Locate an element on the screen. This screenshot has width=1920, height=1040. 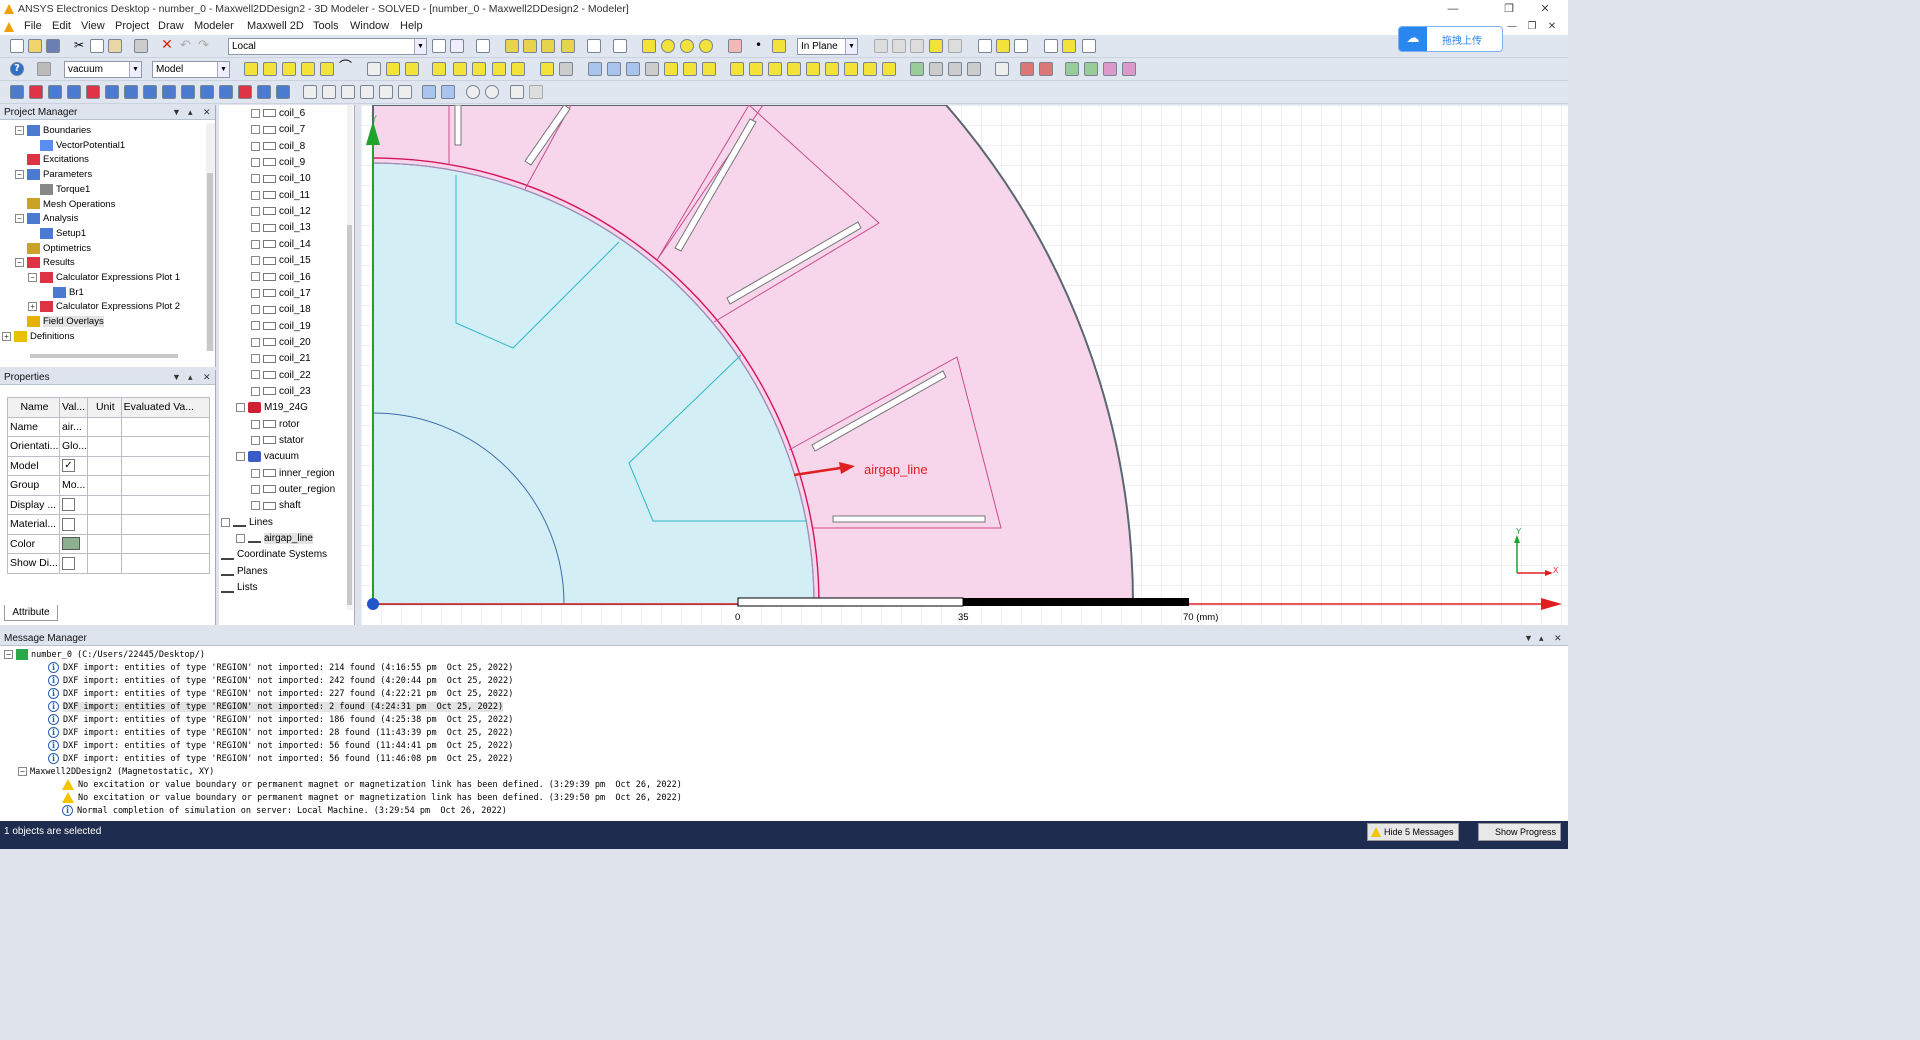
show-all-icon is located at coordinates (1072, 69).